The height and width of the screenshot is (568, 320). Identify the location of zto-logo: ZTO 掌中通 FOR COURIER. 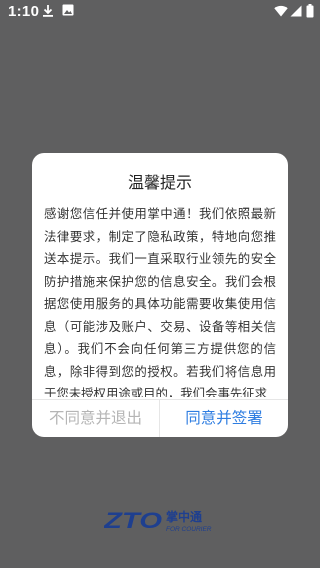
(158, 520).